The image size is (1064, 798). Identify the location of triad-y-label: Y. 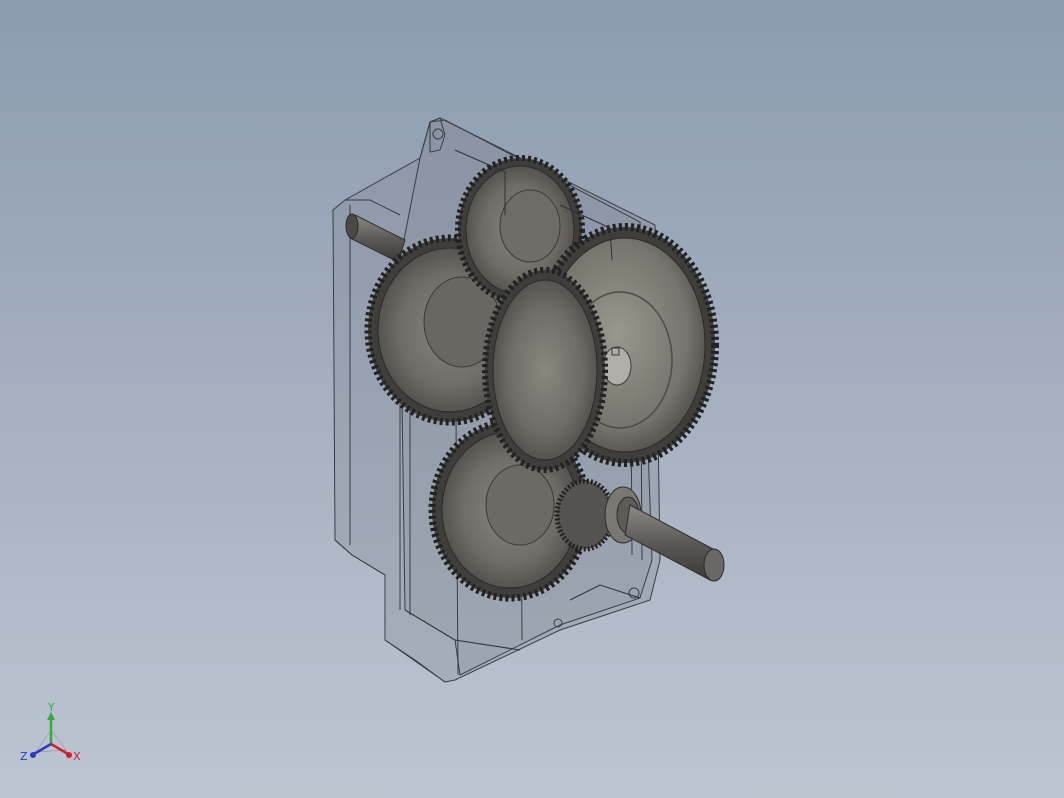
(51, 707).